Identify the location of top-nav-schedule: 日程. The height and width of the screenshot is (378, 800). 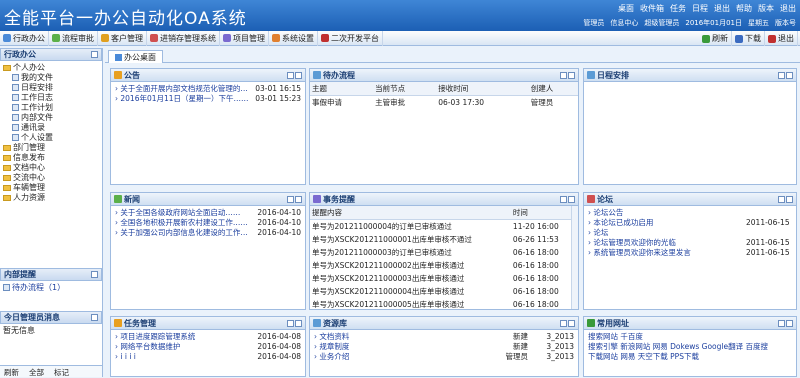
(700, 8).